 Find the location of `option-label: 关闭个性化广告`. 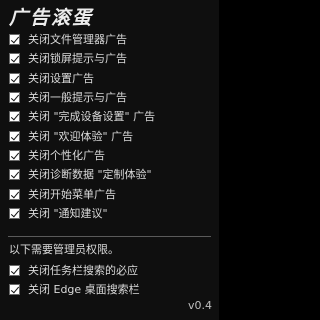

option-label: 关闭个性化广告 is located at coordinates (66, 155).